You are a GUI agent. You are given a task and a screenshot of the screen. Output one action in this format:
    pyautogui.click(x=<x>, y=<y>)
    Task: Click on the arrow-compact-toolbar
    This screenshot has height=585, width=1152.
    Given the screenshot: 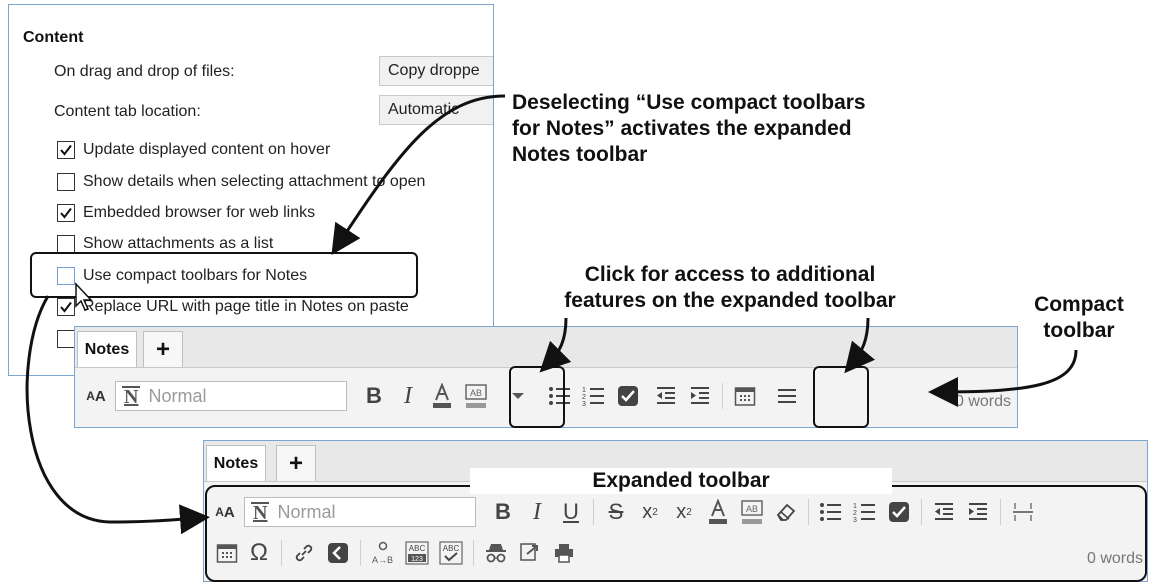 What is the action you would take?
    pyautogui.click(x=1003, y=378)
    